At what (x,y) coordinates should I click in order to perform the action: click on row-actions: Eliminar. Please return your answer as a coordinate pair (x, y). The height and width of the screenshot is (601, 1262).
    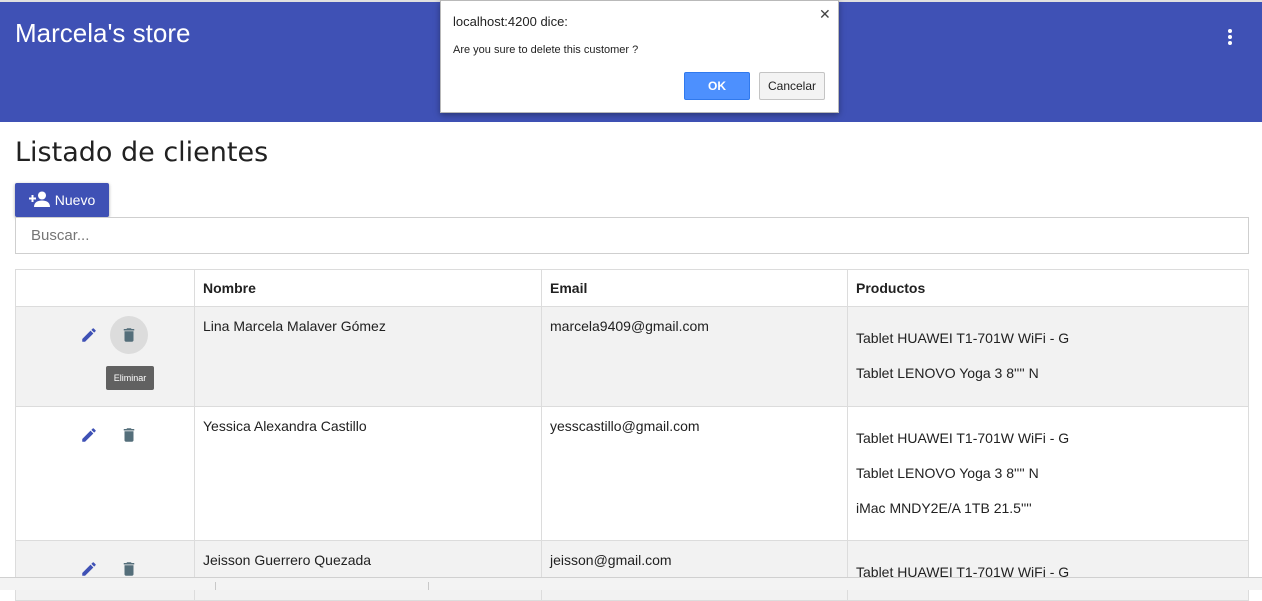
    Looking at the image, I should click on (105, 356).